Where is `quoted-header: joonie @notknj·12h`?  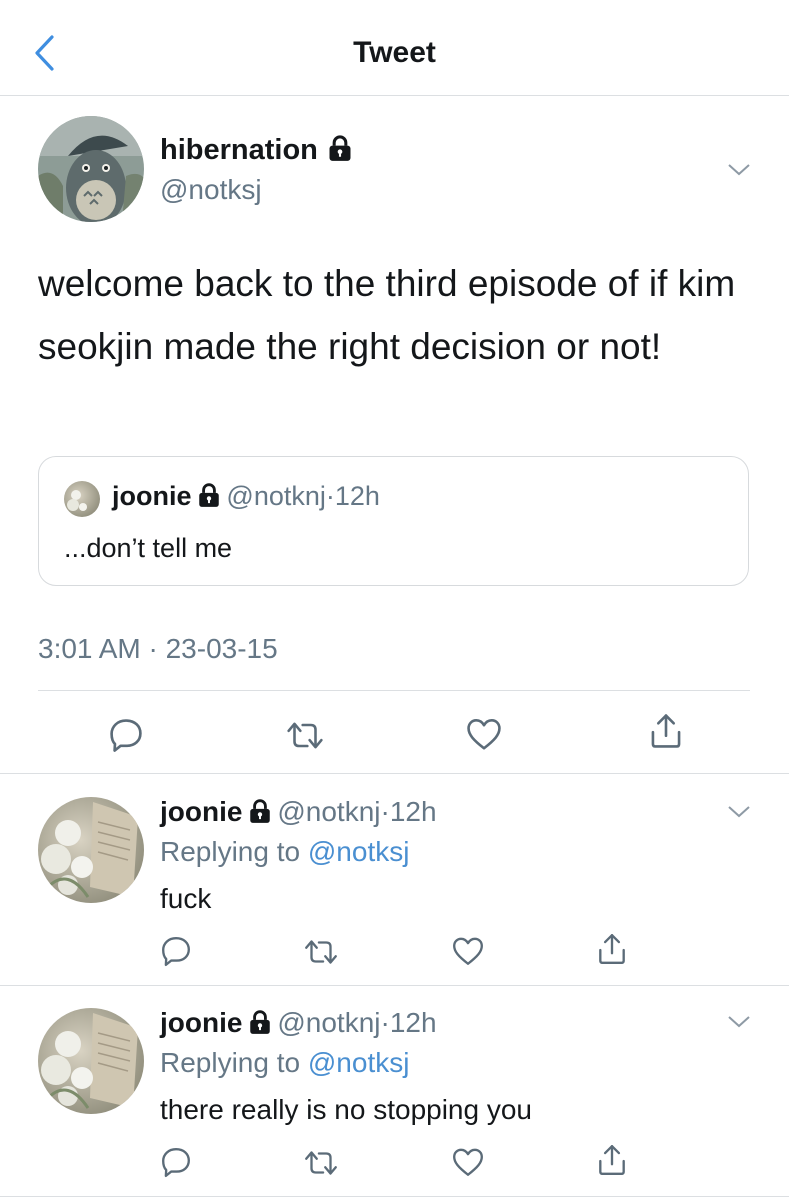 quoted-header: joonie @notknj·12h is located at coordinates (246, 496).